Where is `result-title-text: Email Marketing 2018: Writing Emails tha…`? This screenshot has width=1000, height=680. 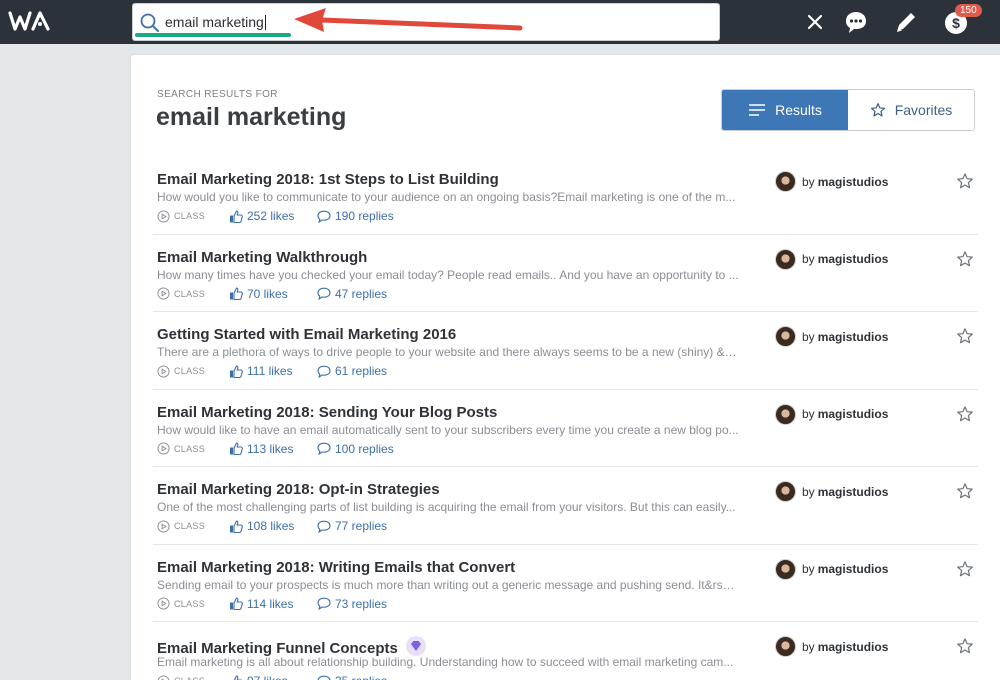
result-title-text: Email Marketing 2018: Writing Emails tha… is located at coordinates (336, 567).